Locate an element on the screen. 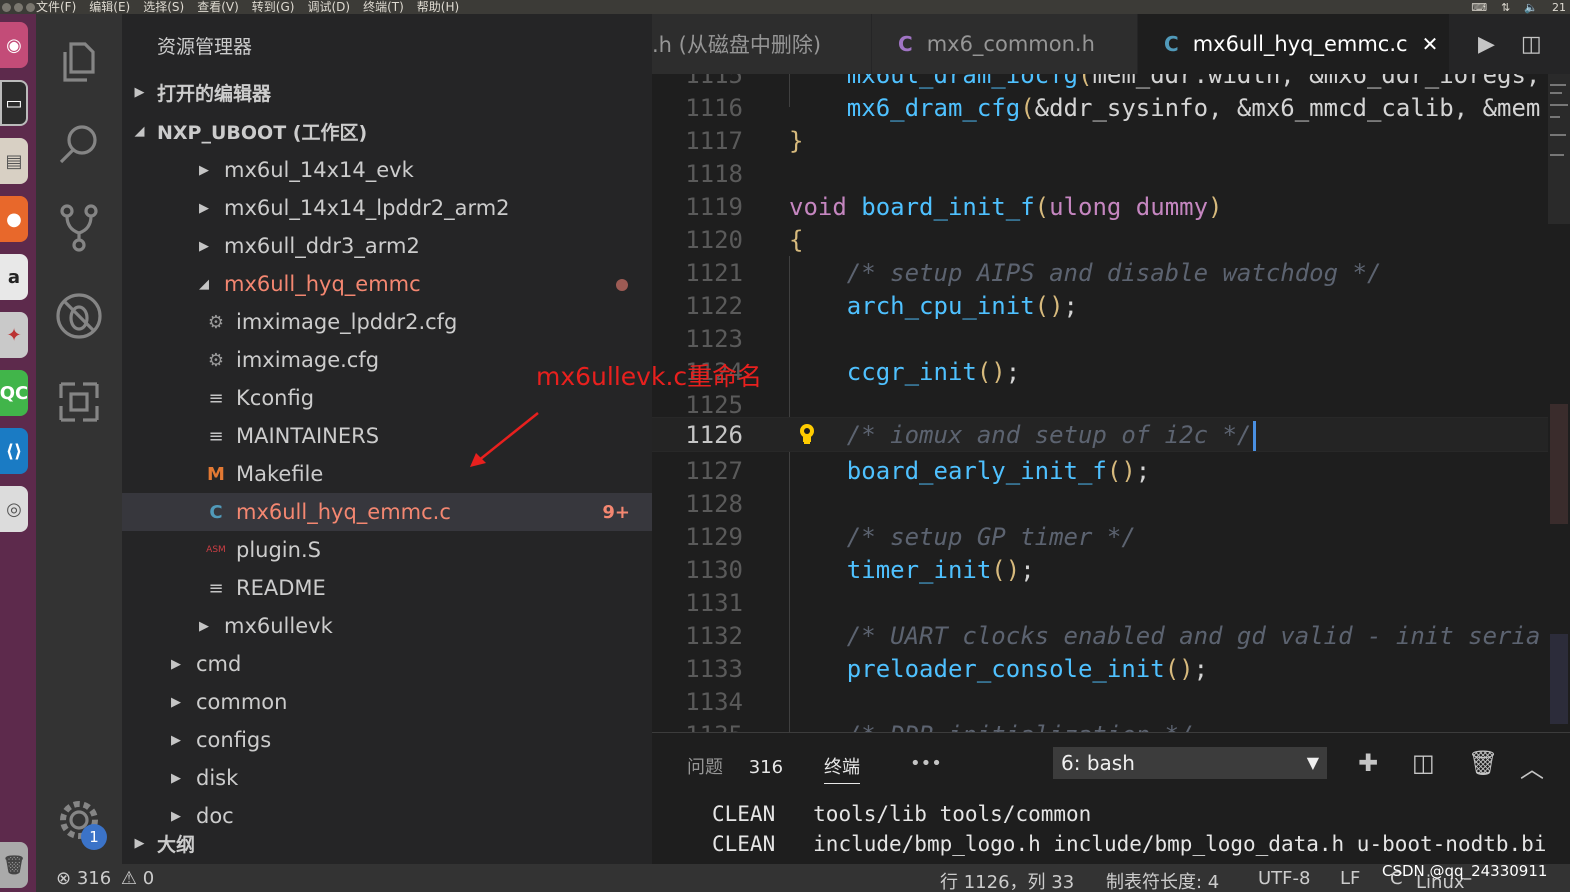 This screenshot has height=892, width=1570. terminal-app-icon: ▭ is located at coordinates (14, 103).